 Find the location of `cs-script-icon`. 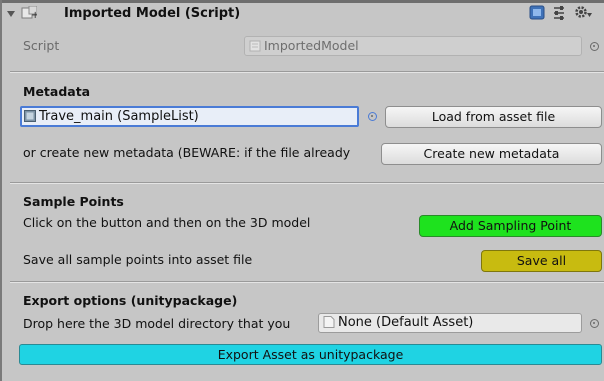

cs-script-icon is located at coordinates (255, 45).